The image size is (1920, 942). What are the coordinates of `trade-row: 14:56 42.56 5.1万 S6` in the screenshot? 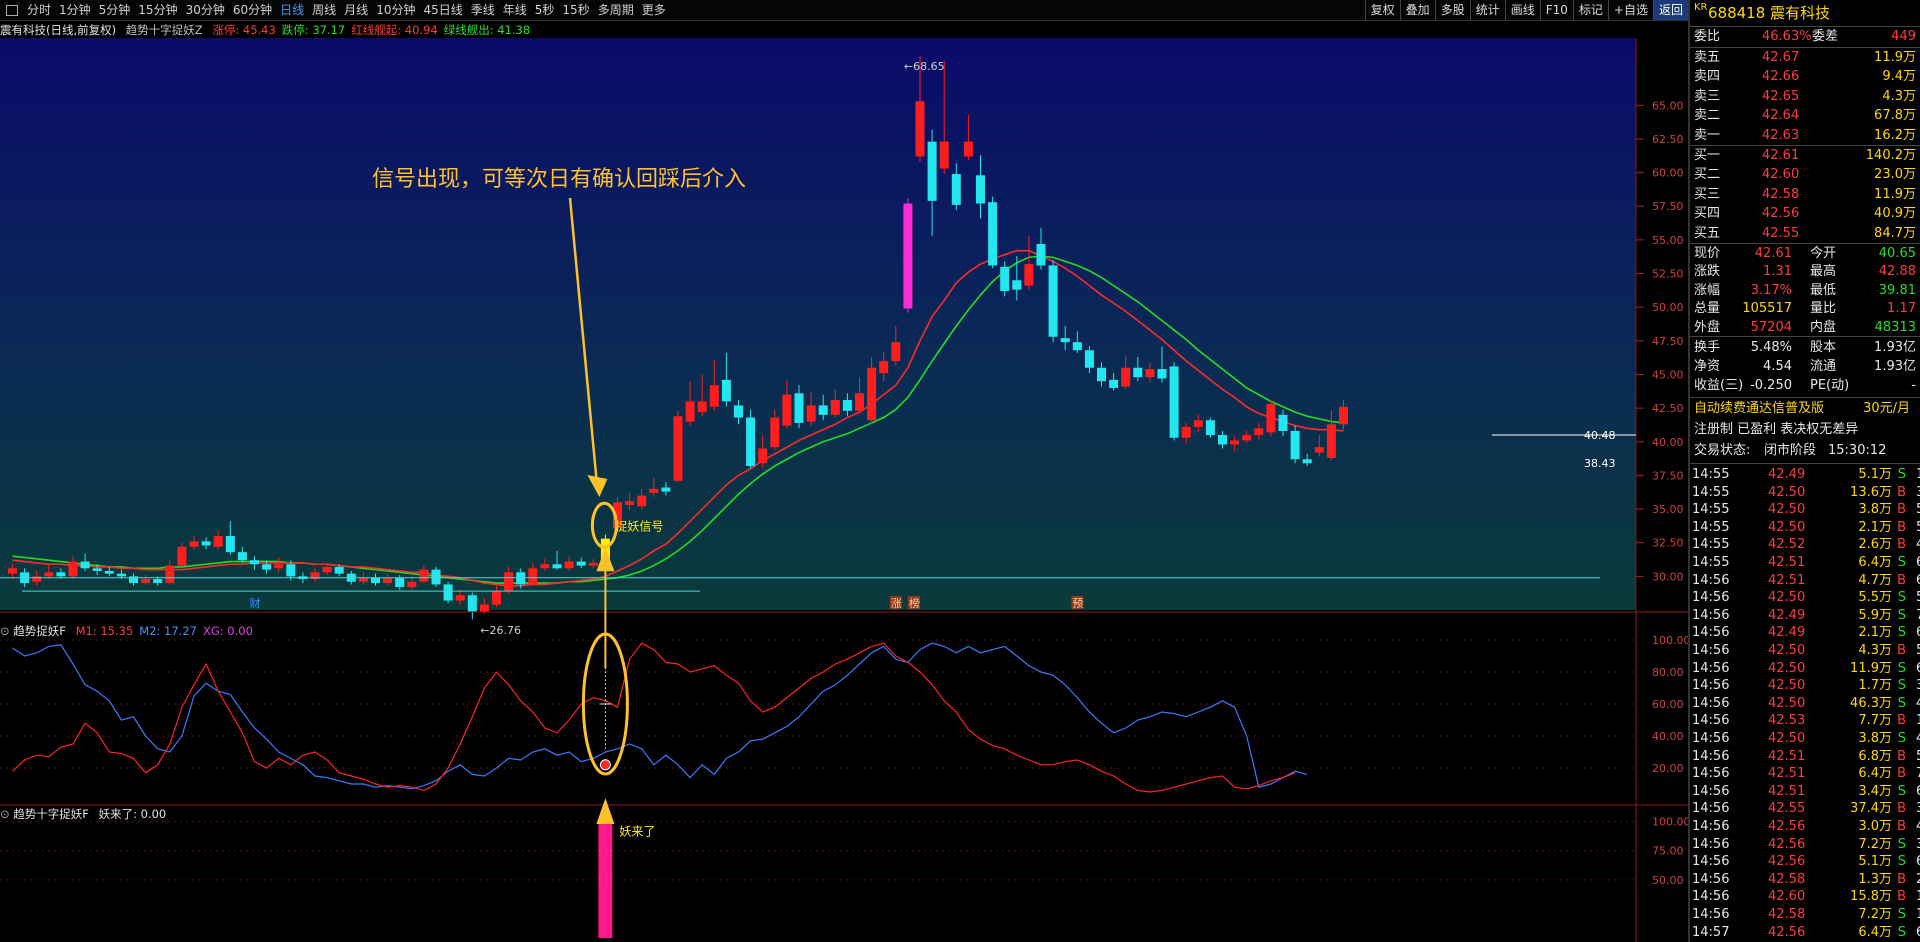 It's located at (1806, 862).